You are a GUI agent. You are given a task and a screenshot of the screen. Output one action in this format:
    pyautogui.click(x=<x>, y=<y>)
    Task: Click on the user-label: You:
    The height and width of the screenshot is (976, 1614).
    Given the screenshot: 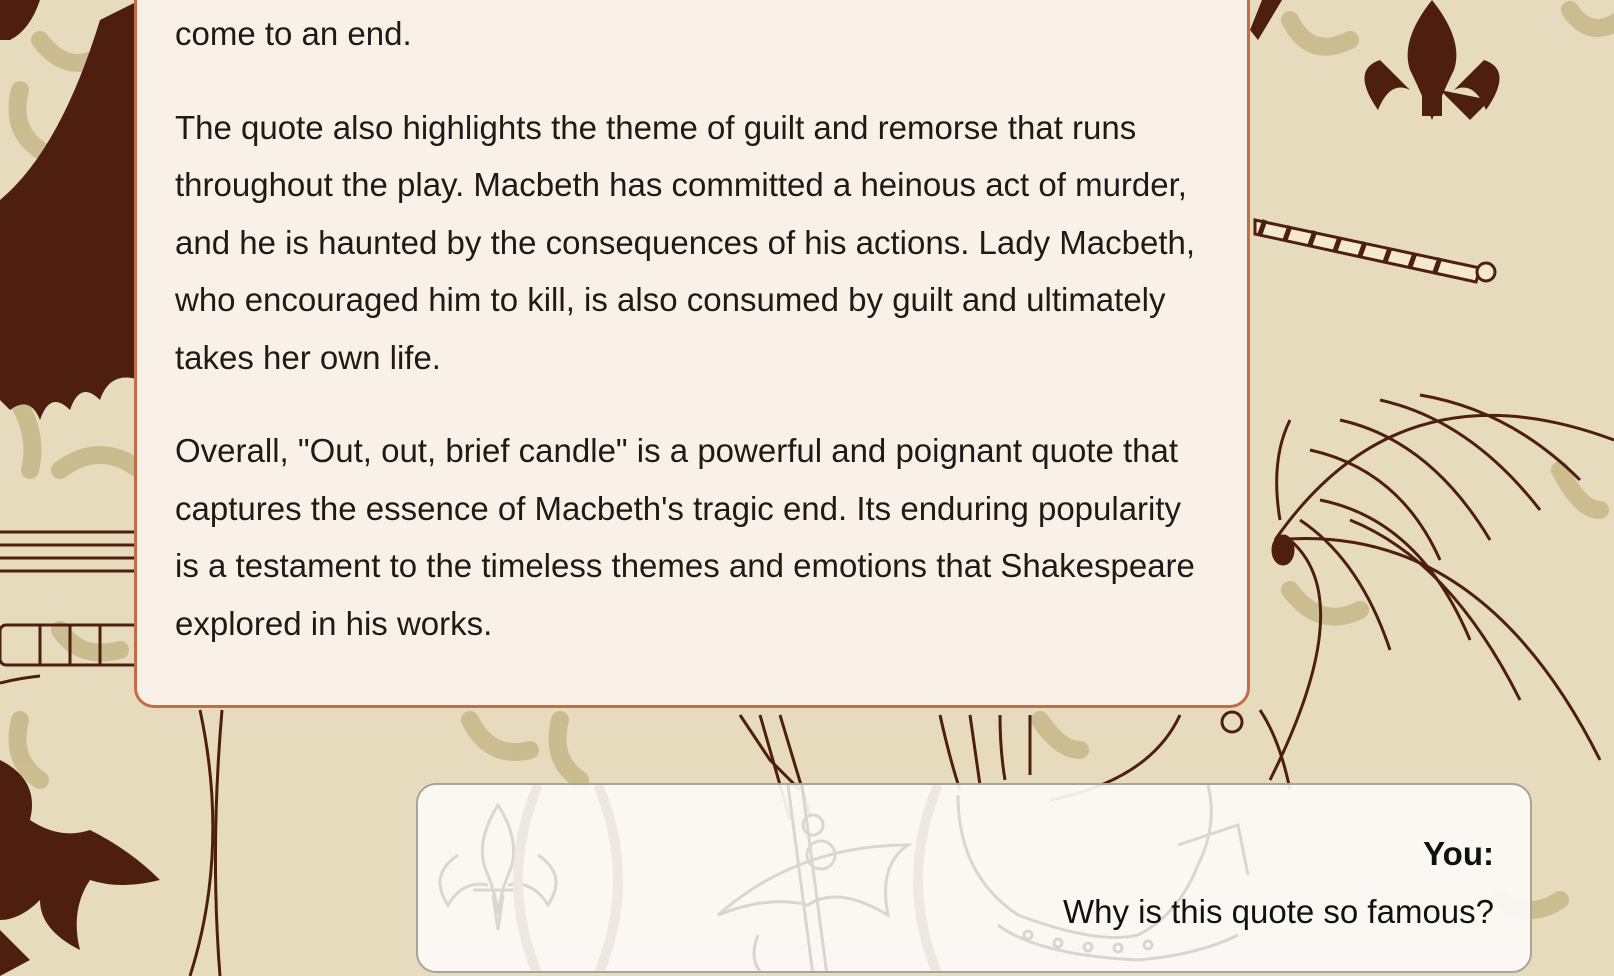 What is the action you would take?
    pyautogui.click(x=1458, y=853)
    